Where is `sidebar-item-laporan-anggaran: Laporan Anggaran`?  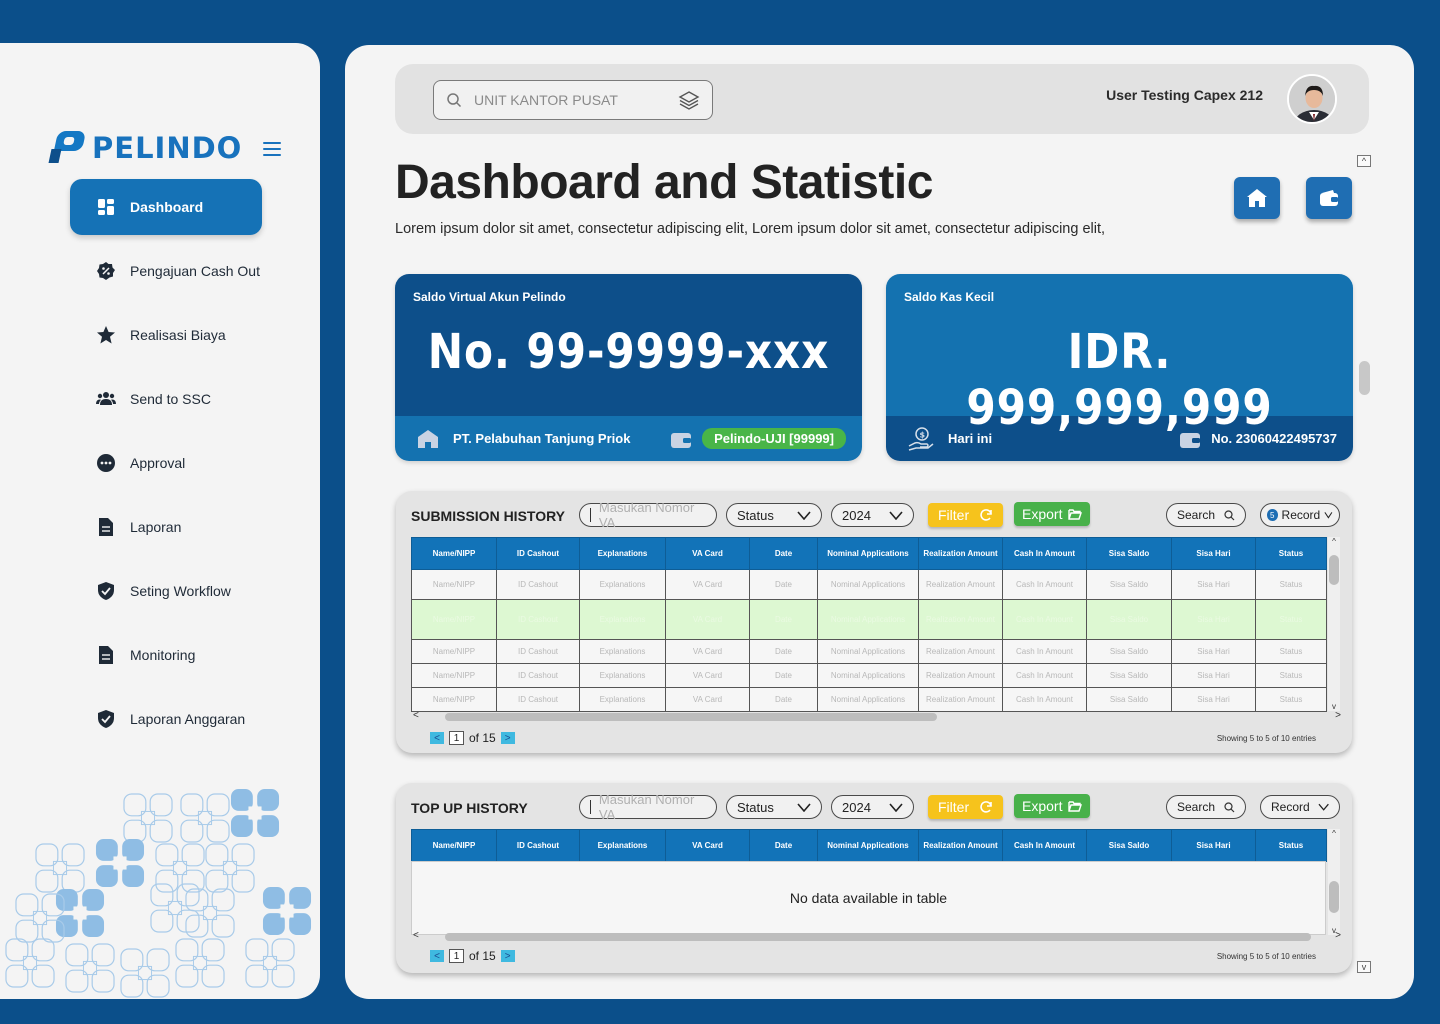 sidebar-item-laporan-anggaran: Laporan Anggaran is located at coordinates (166, 719).